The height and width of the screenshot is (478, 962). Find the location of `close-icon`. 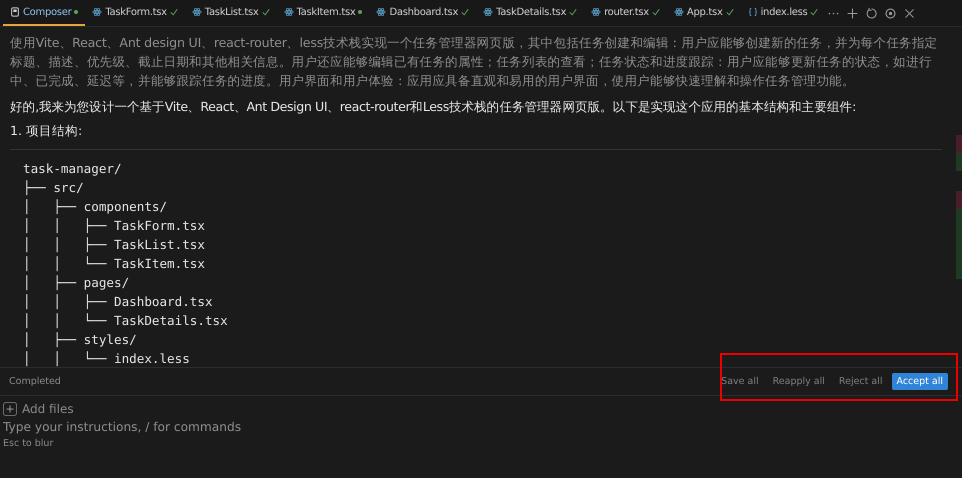

close-icon is located at coordinates (909, 13).